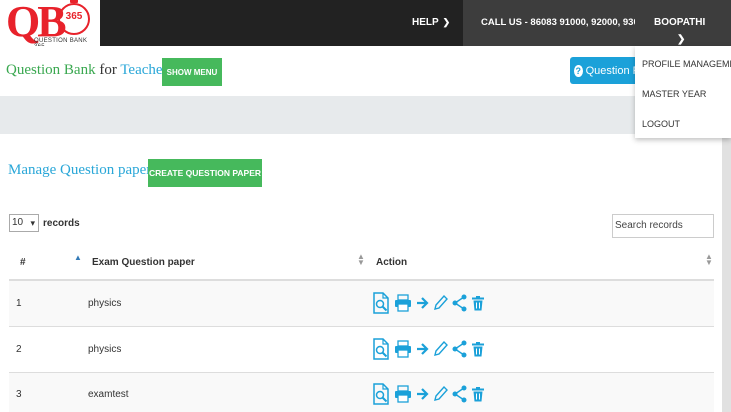 This screenshot has width=731, height=412. Describe the element at coordinates (661, 124) in the screenshot. I see `menu-item-logout: LOGOUT` at that location.